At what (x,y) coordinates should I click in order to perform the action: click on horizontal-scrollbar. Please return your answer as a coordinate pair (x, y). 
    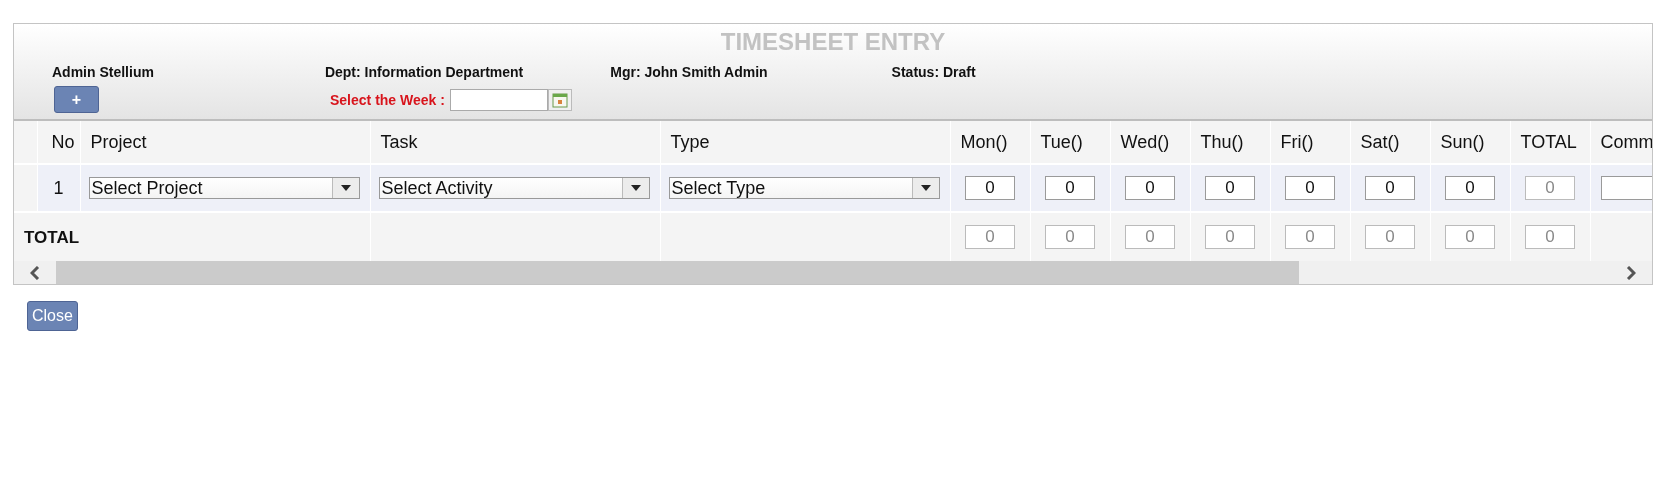
    Looking at the image, I should click on (833, 272).